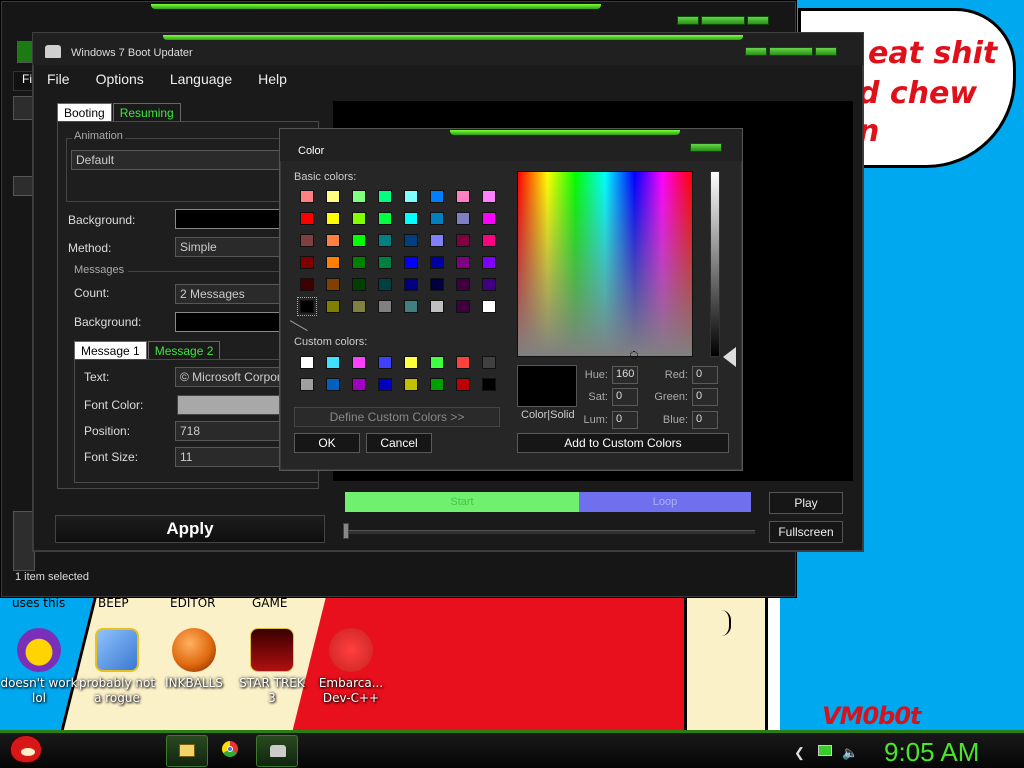 This screenshot has width=1024, height=768. Describe the element at coordinates (110, 350) in the screenshot. I see `tab-message-1: Message 1` at that location.